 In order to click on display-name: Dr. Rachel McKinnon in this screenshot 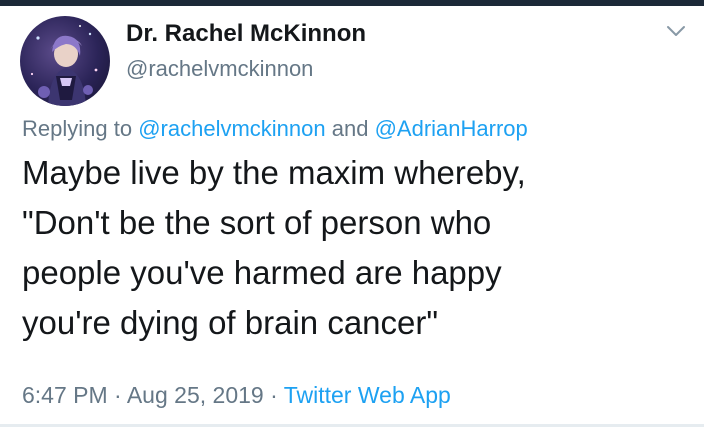, I will do `click(246, 34)`.